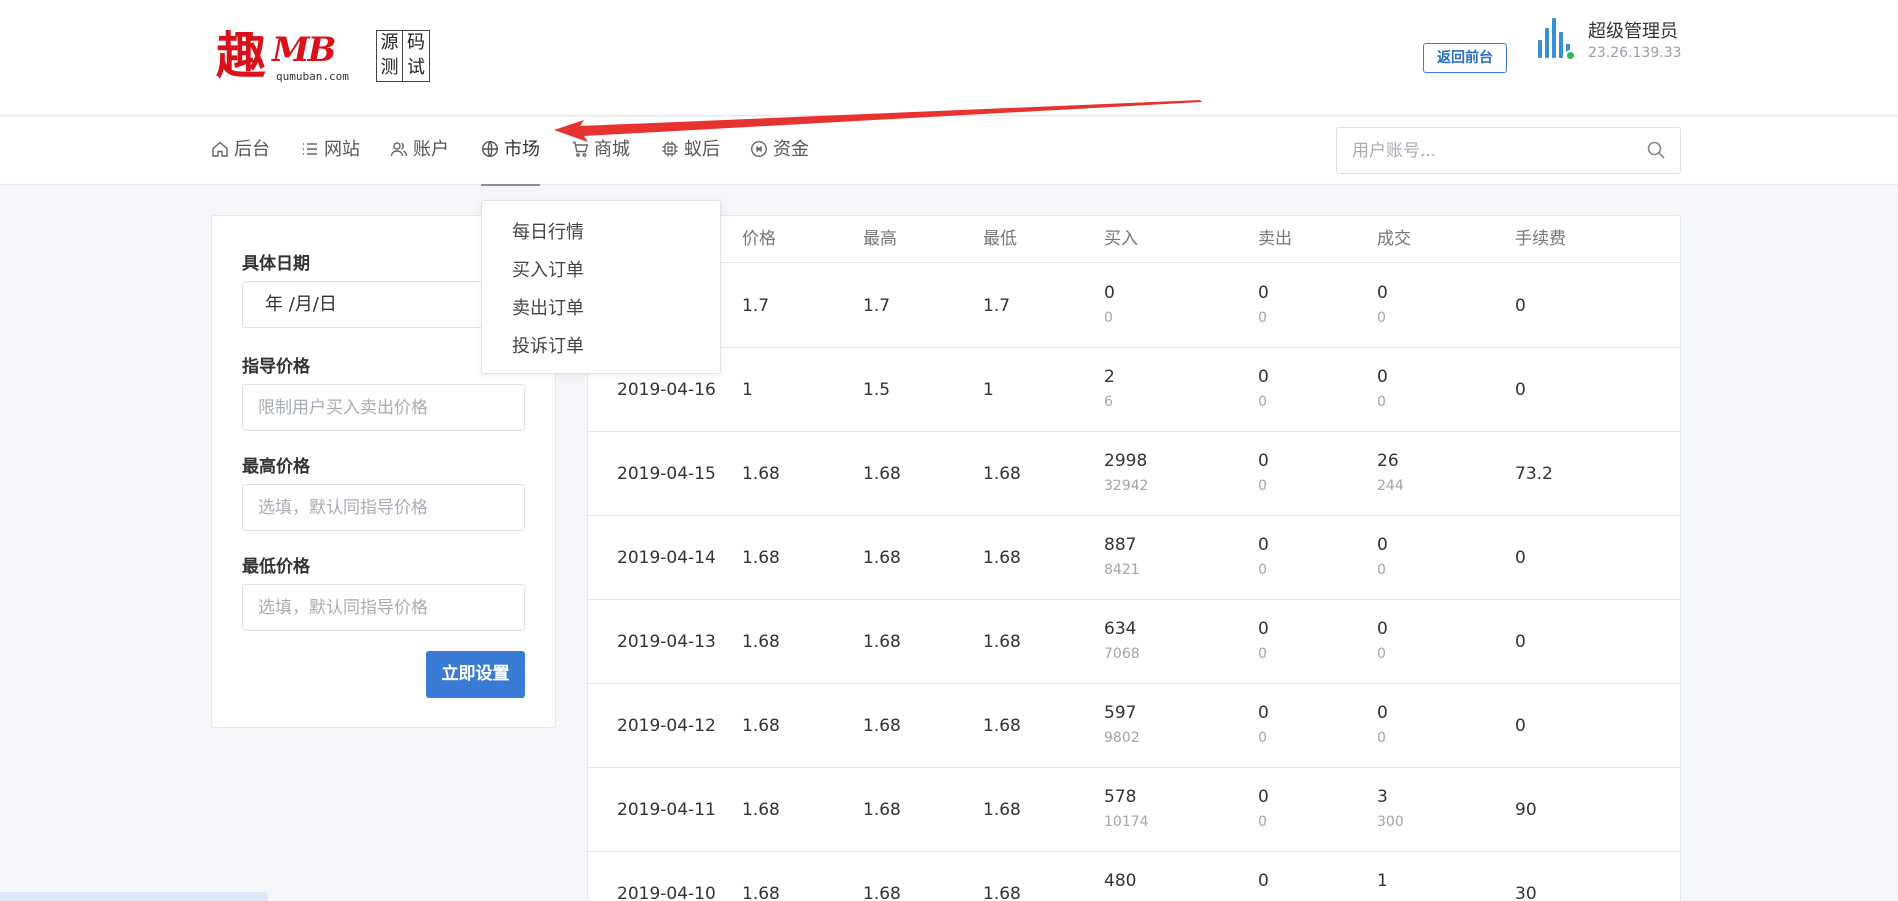 The width and height of the screenshot is (1898, 901). Describe the element at coordinates (416, 67) in the screenshot. I see `stamp-char: 试` at that location.